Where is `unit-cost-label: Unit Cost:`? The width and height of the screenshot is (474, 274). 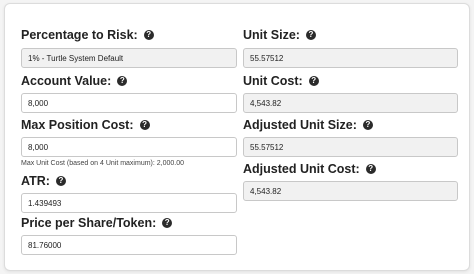
unit-cost-label: Unit Cost: is located at coordinates (273, 81).